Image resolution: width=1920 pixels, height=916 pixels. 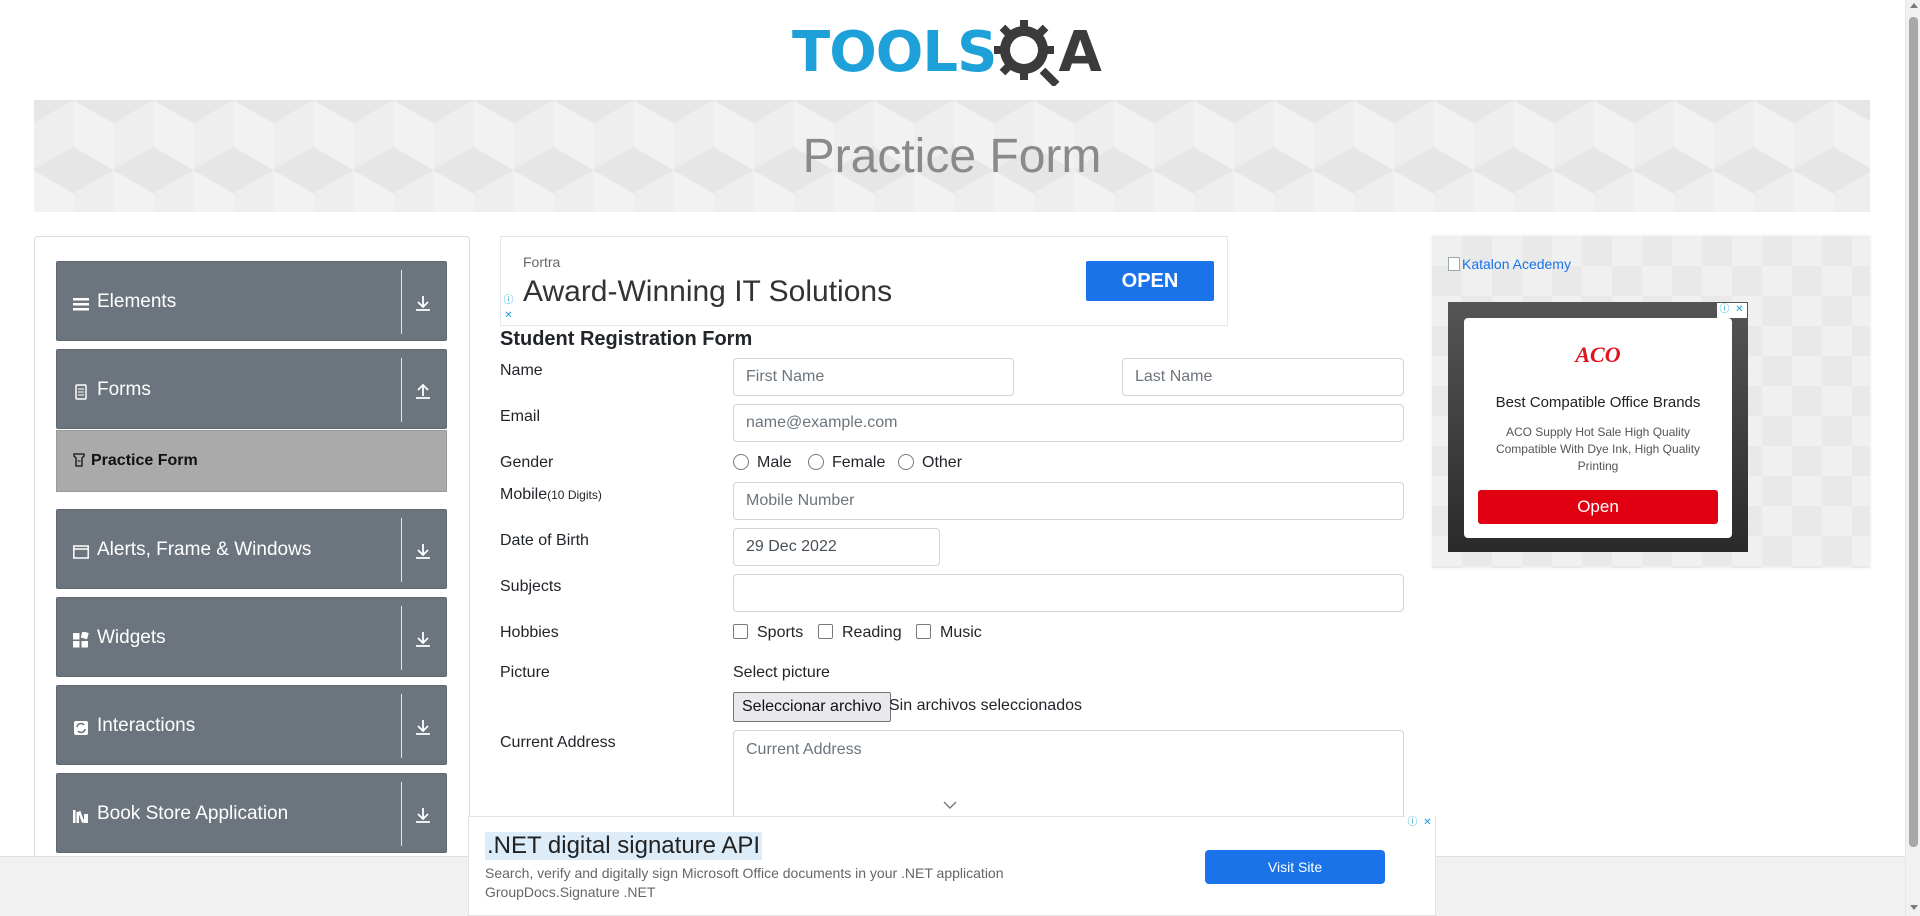 I want to click on toolsqa-logo: TOOLS A, so click(x=954, y=53).